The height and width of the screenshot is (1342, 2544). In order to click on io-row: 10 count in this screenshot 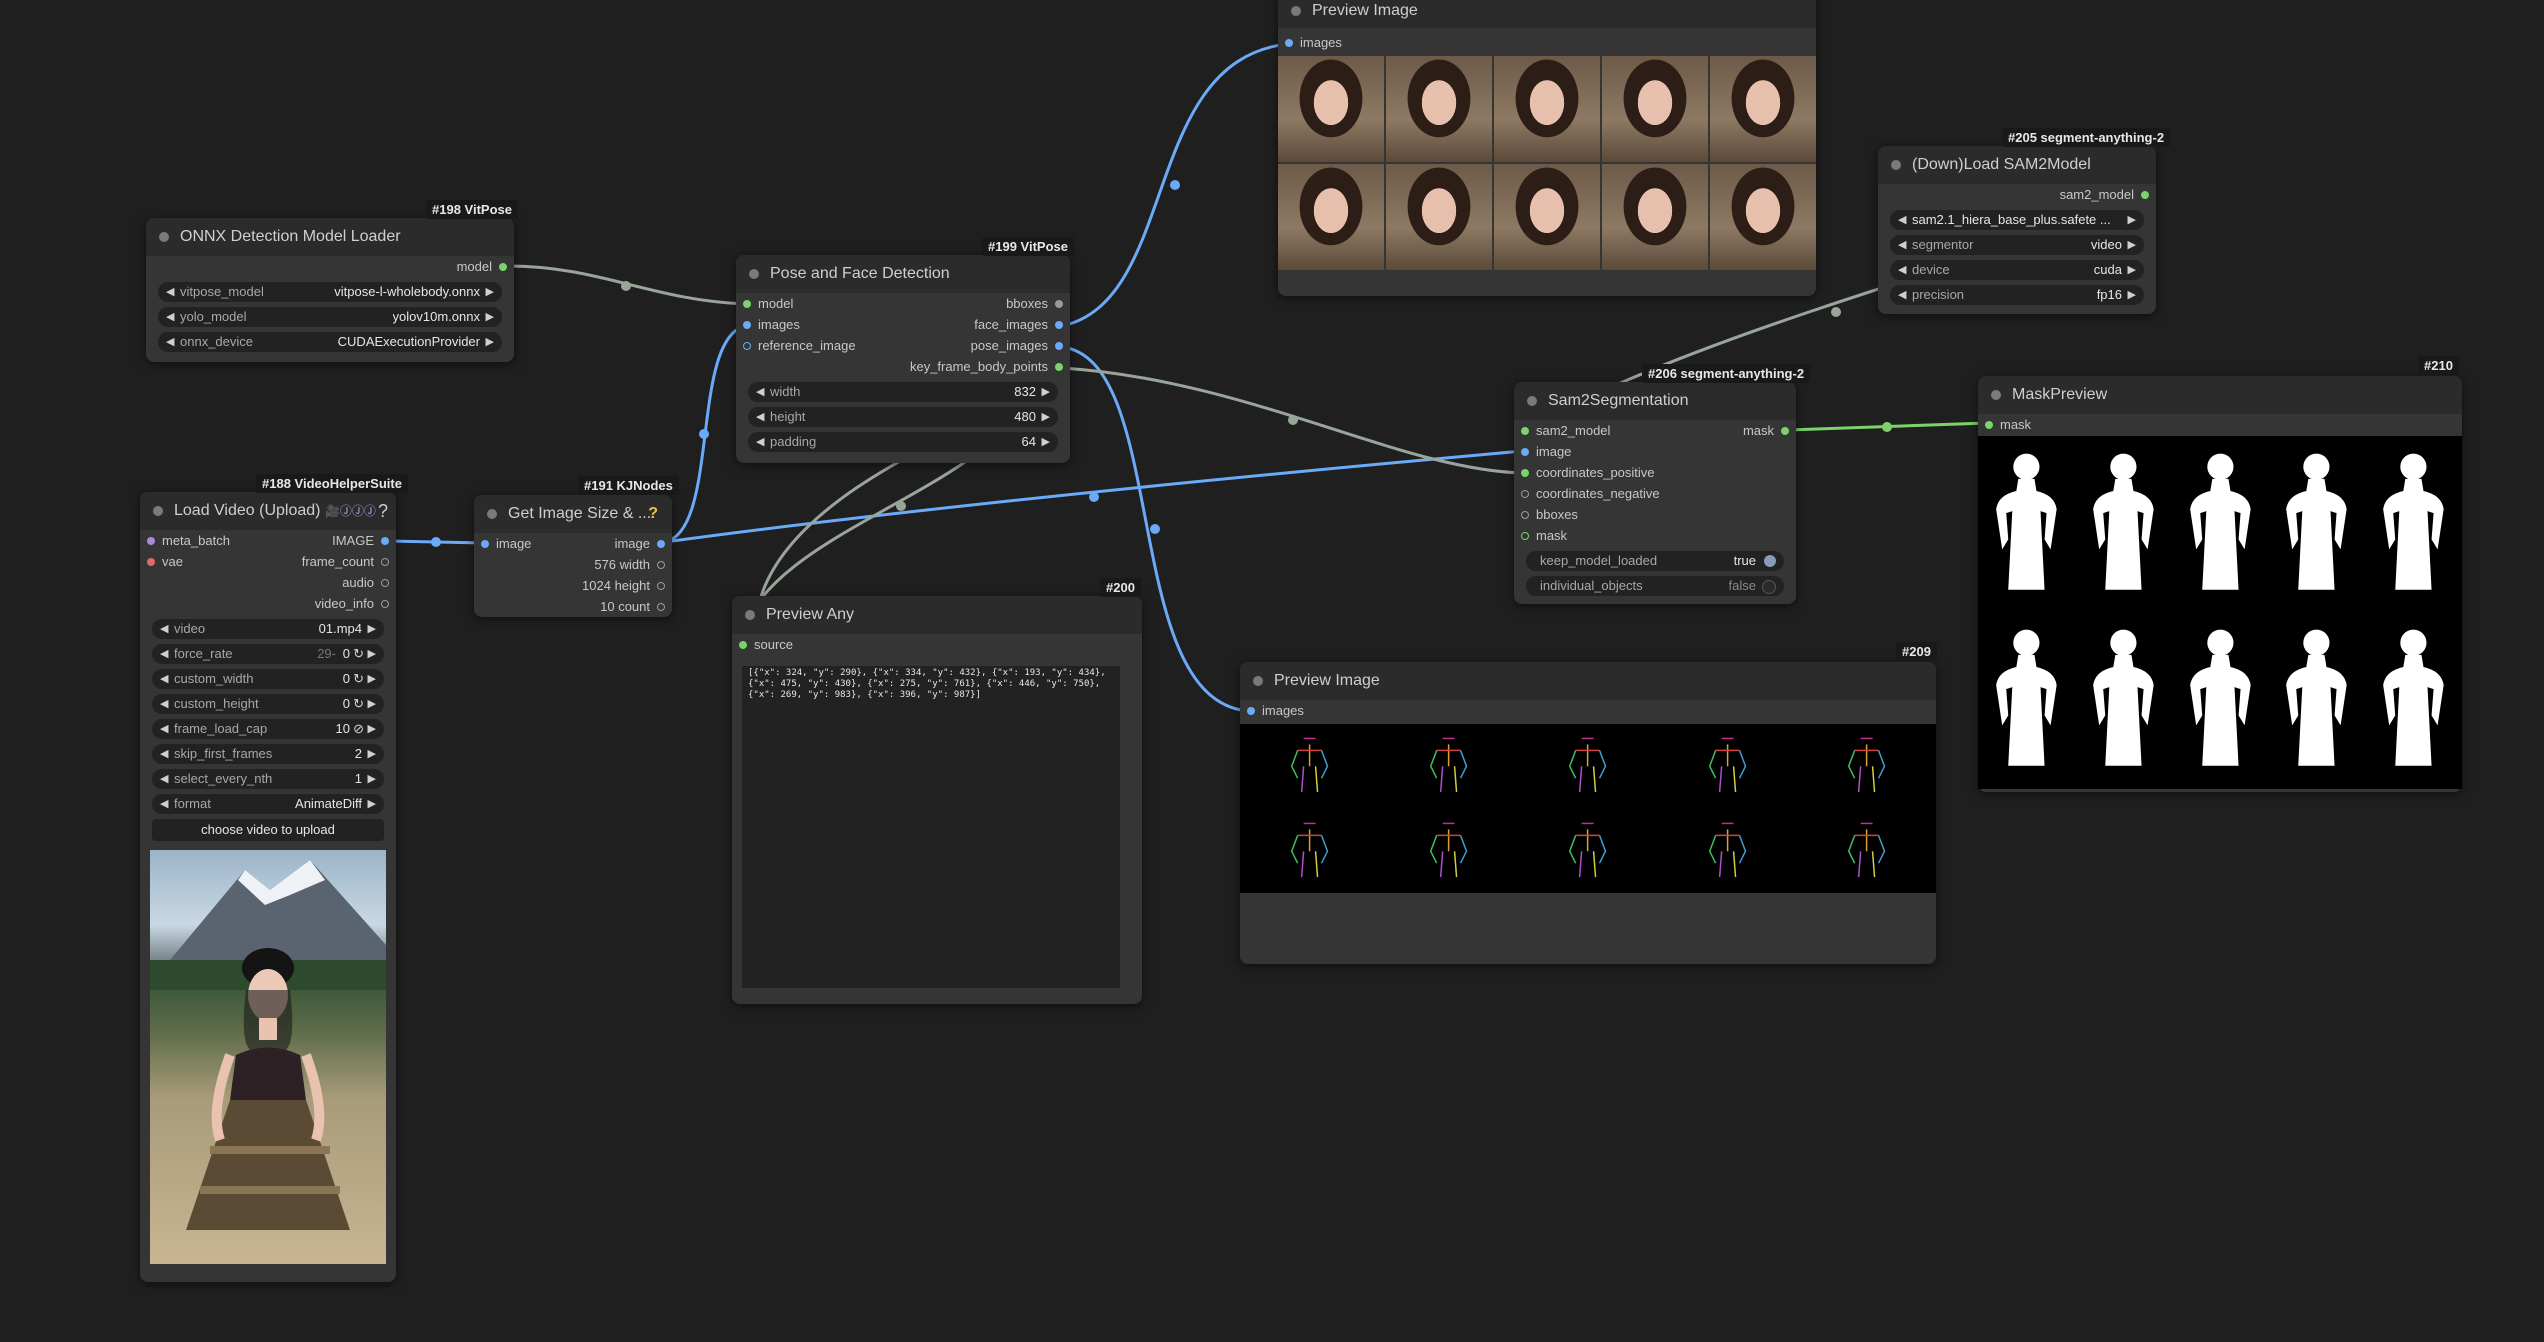, I will do `click(573, 606)`.